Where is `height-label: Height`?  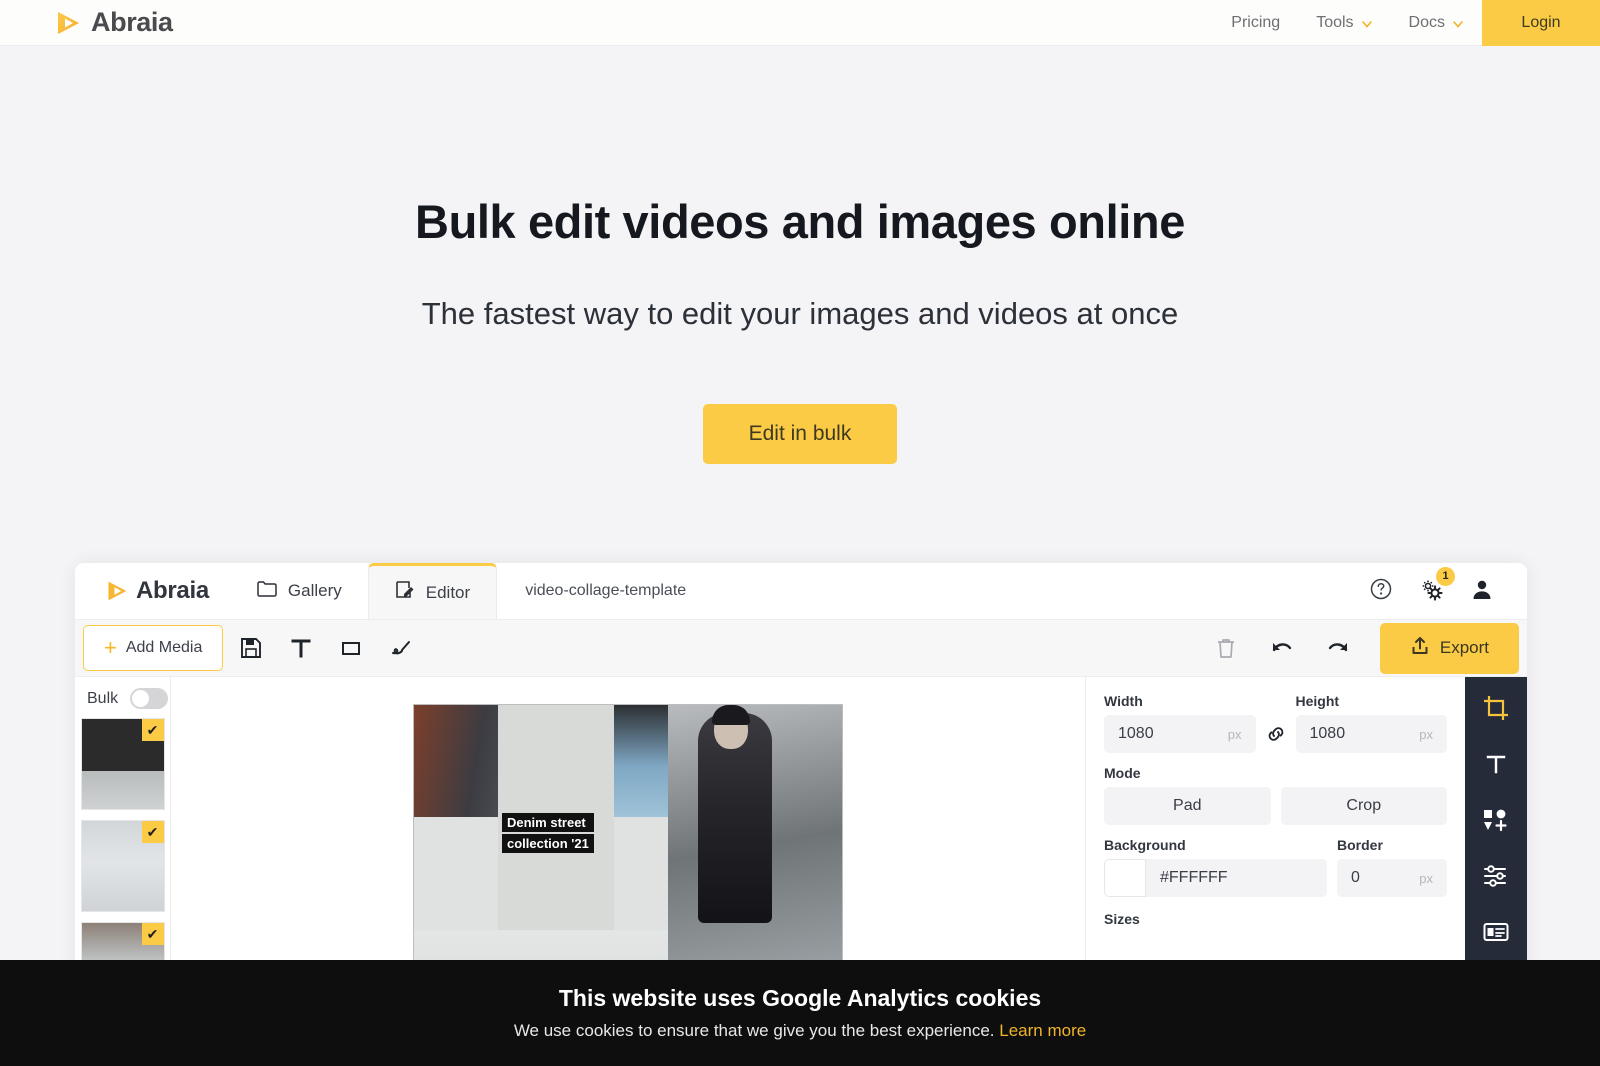
height-label: Height is located at coordinates (1317, 701).